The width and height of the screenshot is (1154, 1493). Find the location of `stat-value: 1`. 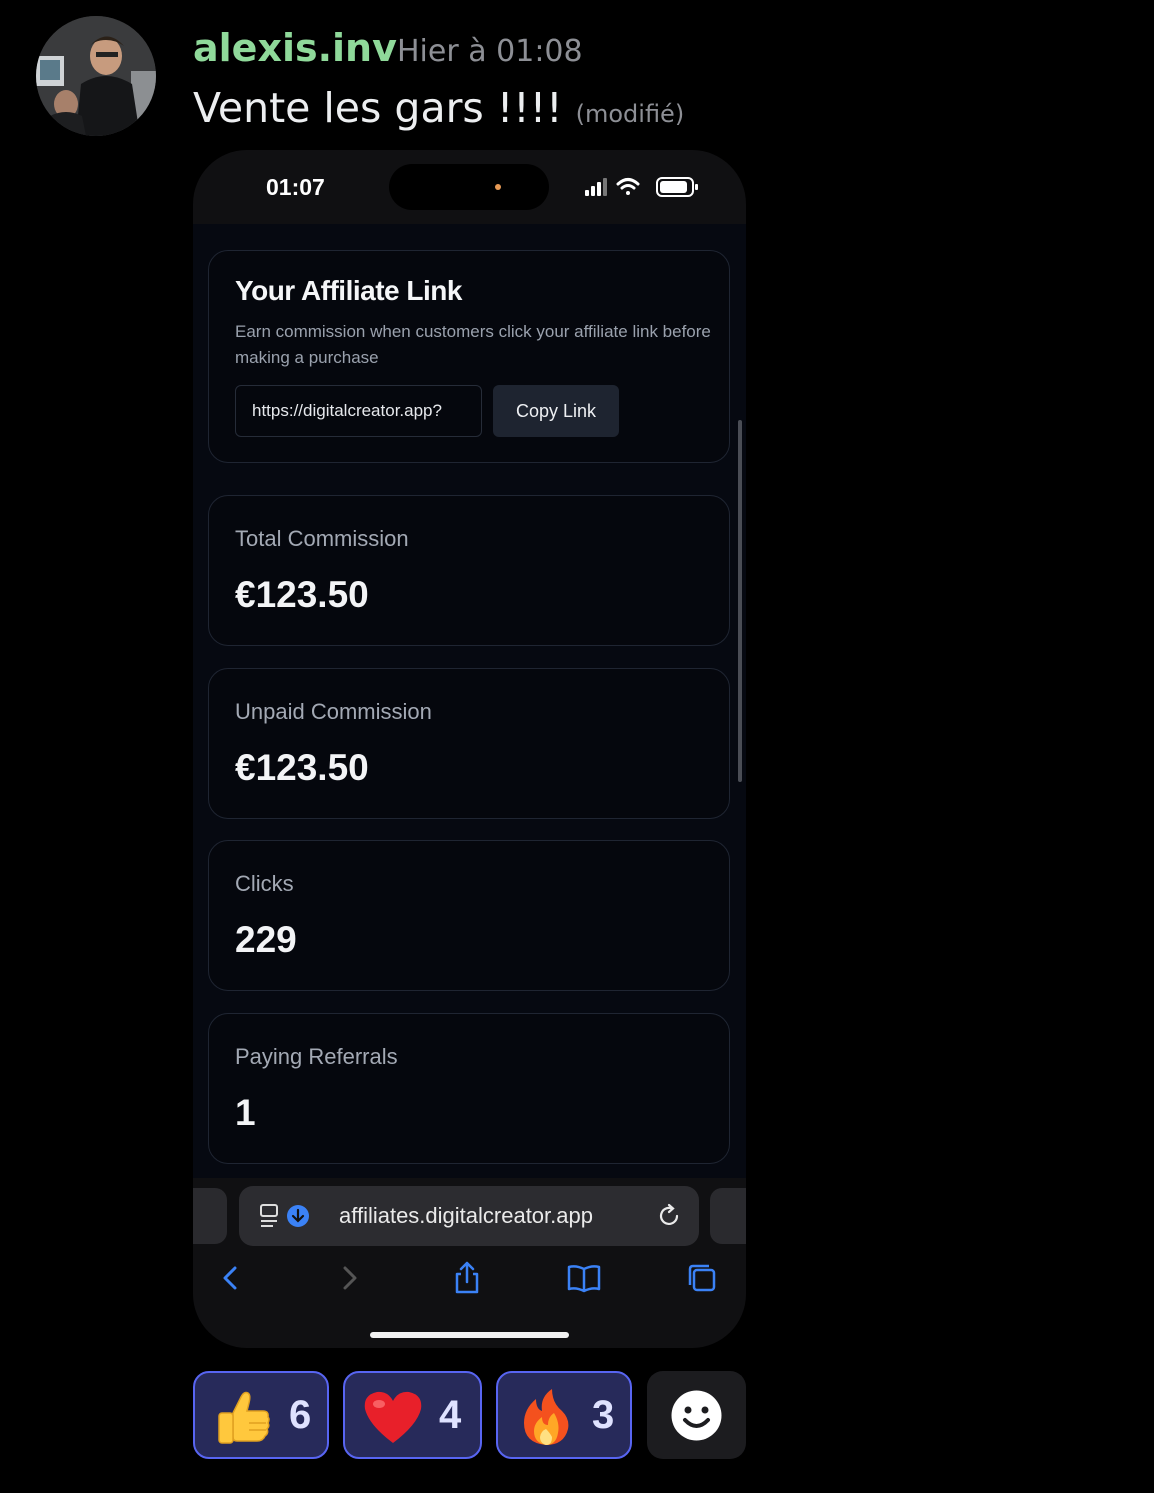

stat-value: 1 is located at coordinates (245, 1112).